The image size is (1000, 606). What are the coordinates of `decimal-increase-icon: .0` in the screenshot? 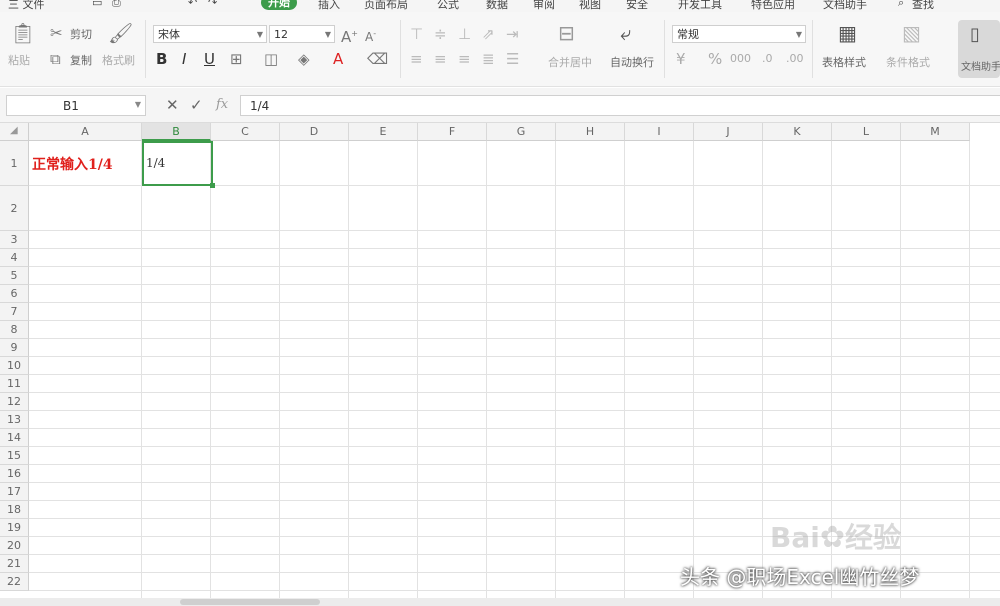 It's located at (767, 59).